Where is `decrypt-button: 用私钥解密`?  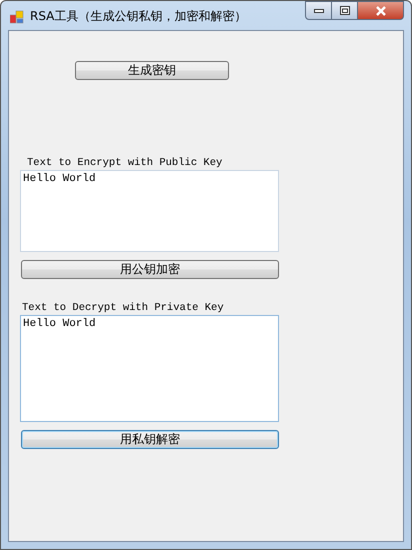 decrypt-button: 用私钥解密 is located at coordinates (150, 439).